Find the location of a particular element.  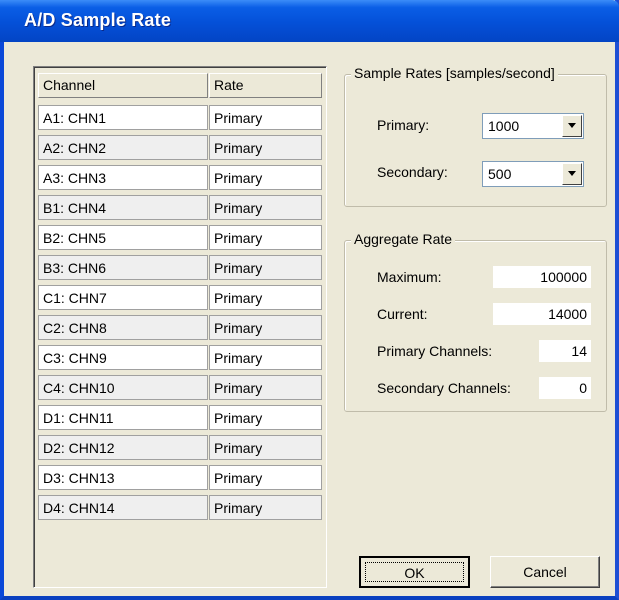

channel-cell: C2: CHN8 is located at coordinates (123, 327).